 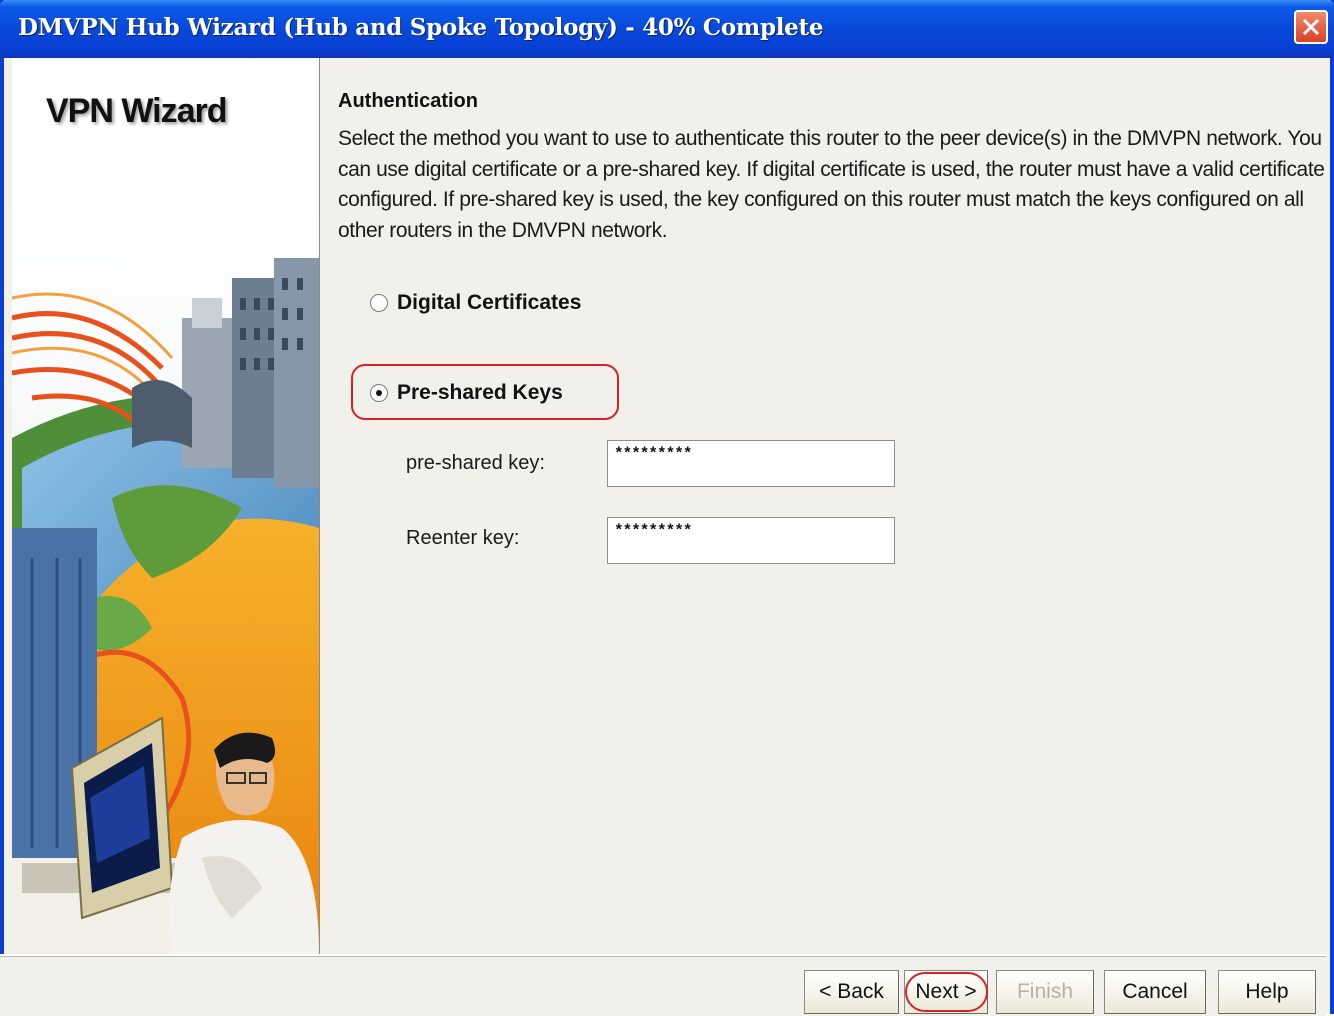 What do you see at coordinates (475, 463) in the screenshot?
I see `preshared-key-label: pre-shared key:` at bounding box center [475, 463].